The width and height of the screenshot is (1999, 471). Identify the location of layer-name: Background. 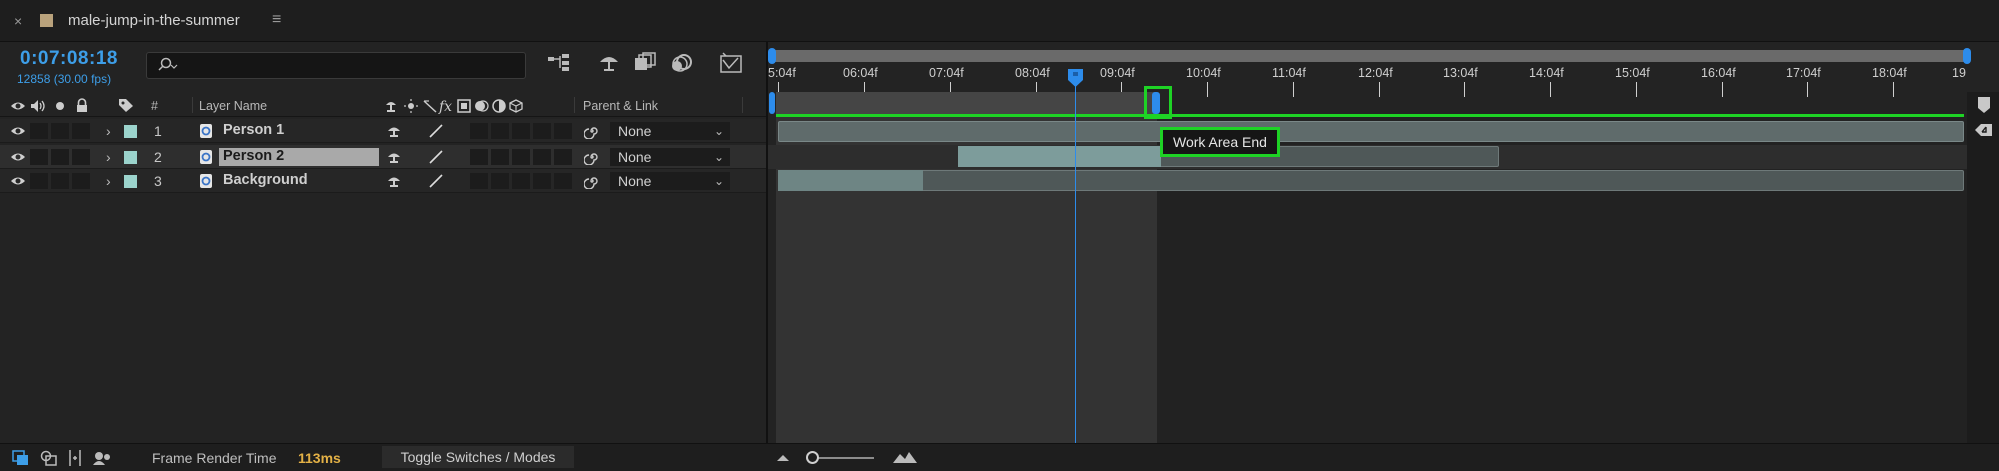
(265, 181).